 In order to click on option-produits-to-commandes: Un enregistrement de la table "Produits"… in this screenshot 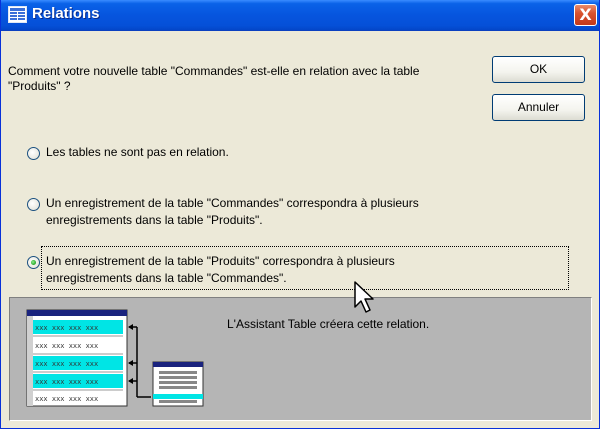, I will do `click(292, 272)`.